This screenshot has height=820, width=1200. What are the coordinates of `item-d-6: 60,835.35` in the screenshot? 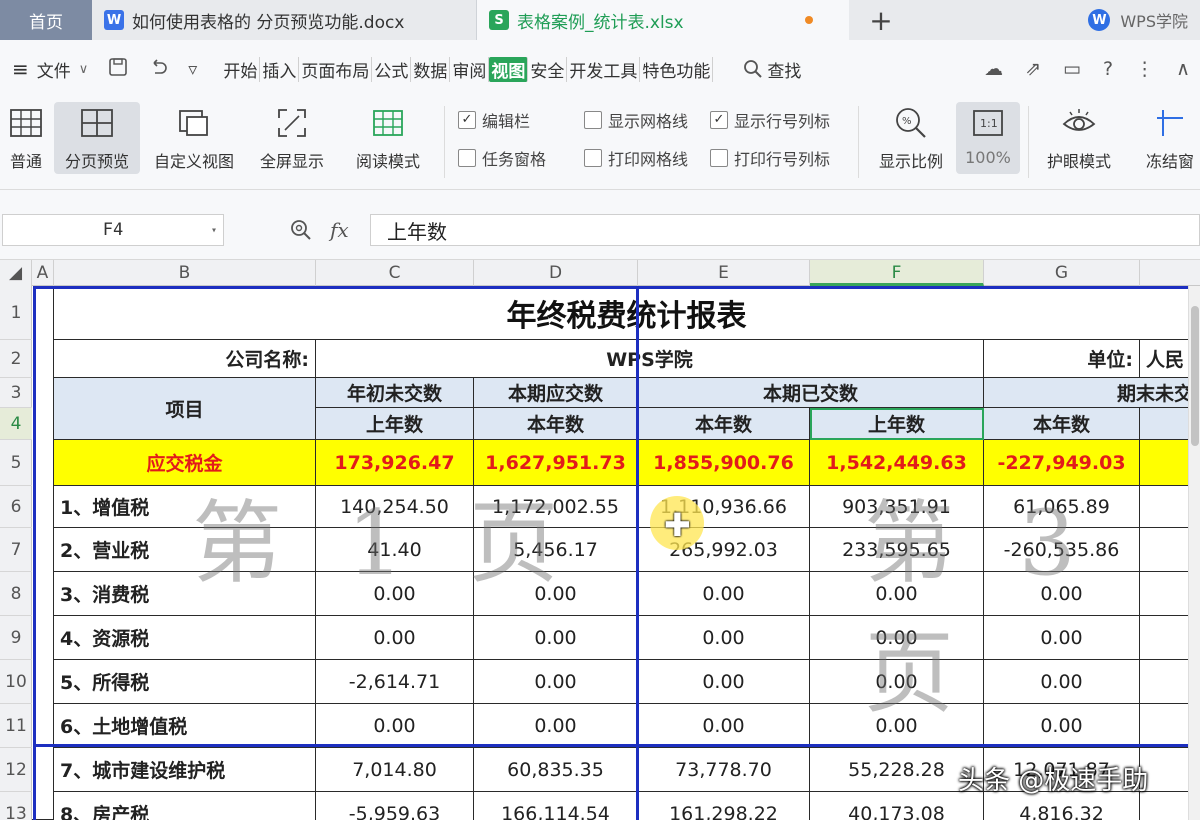 It's located at (556, 770).